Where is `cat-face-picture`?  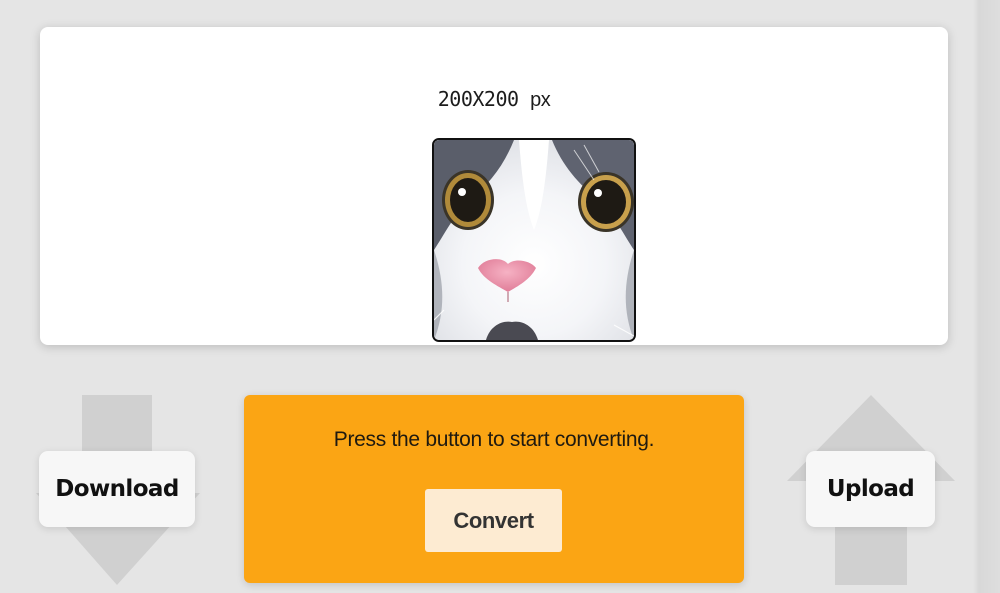
cat-face-picture is located at coordinates (534, 240).